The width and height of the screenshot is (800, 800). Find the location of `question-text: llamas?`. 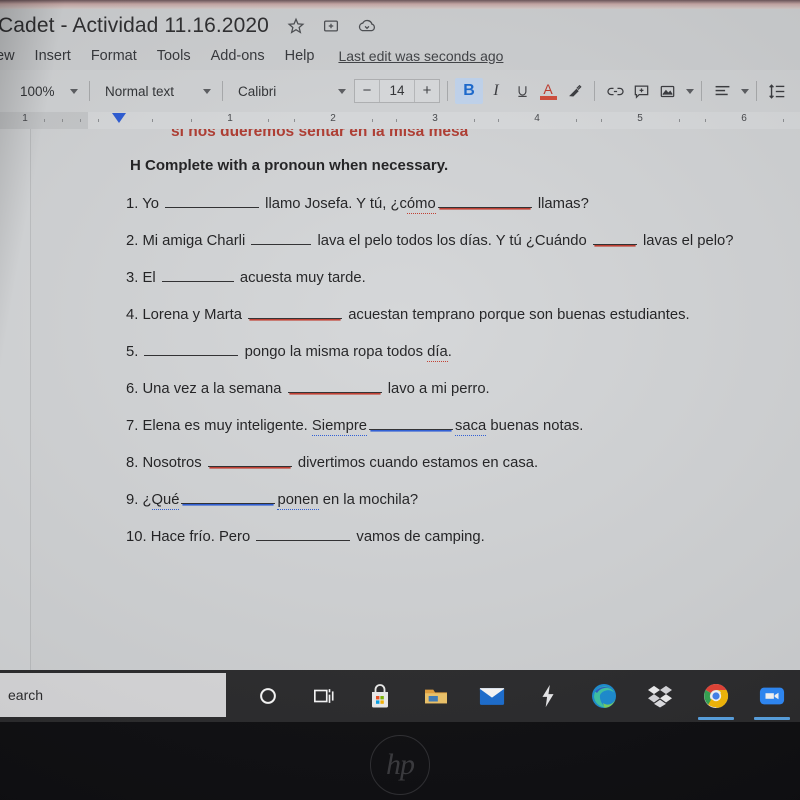

question-text: llamas? is located at coordinates (561, 204).